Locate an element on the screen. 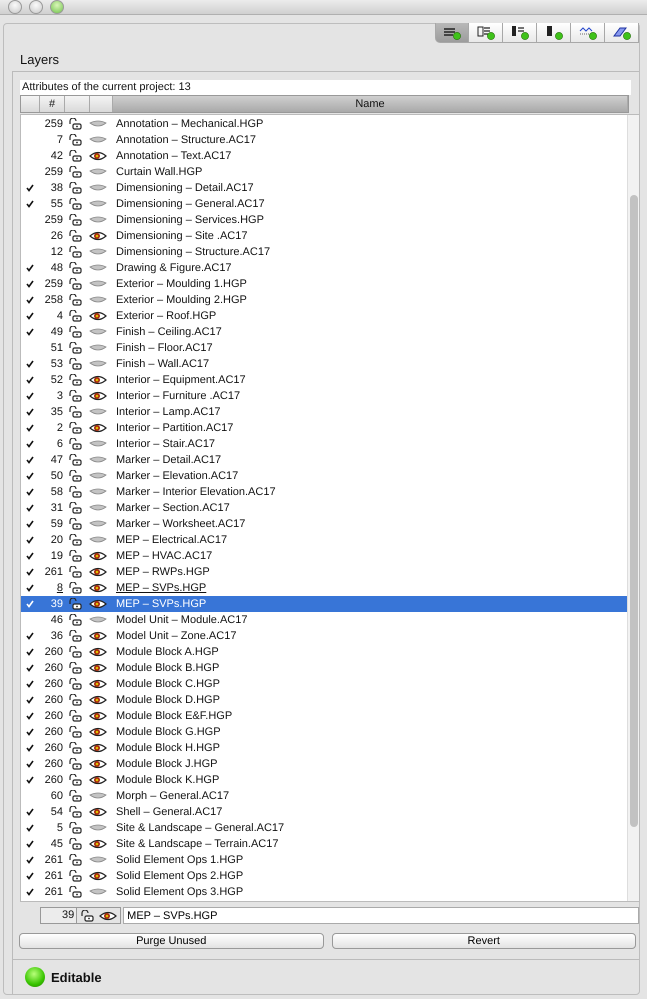  layer-row: 38 Dimensioning – Detail.AC17 is located at coordinates (324, 188).